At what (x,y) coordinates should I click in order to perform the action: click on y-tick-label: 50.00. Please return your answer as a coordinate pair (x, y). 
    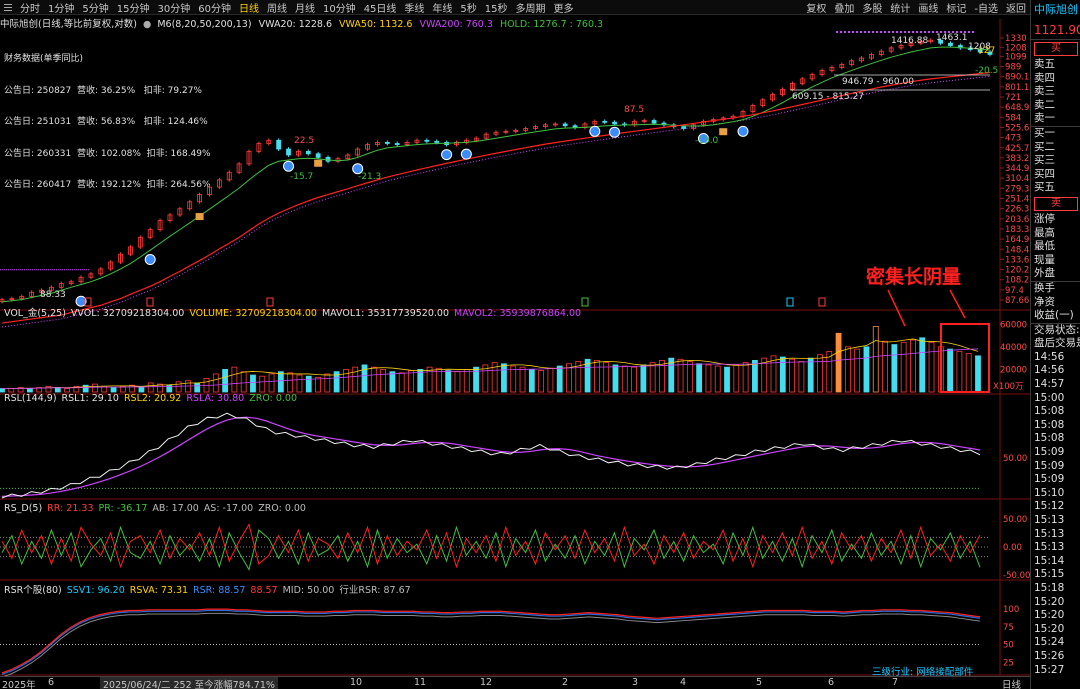
    Looking at the image, I should click on (1015, 459).